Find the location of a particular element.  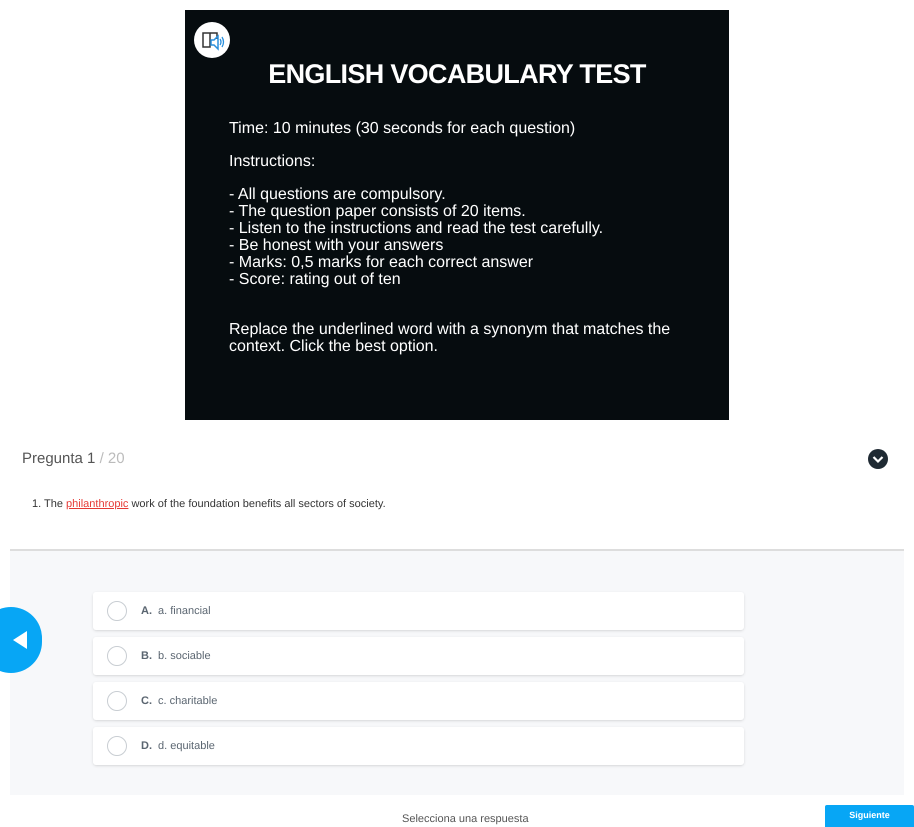

chevron-down-icon is located at coordinates (878, 459).